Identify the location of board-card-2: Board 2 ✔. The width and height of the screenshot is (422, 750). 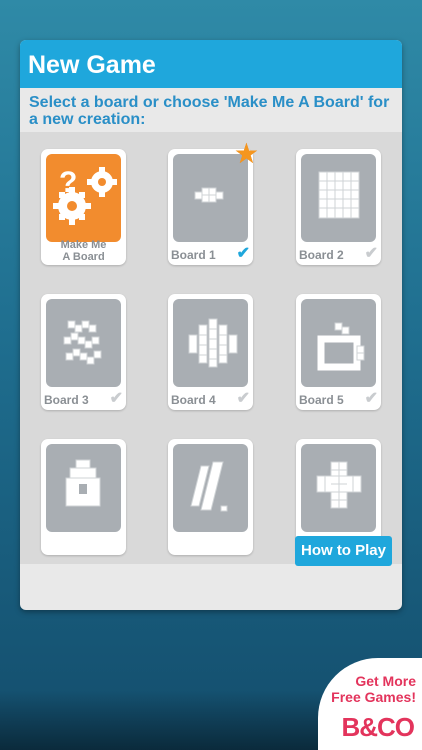
(338, 207).